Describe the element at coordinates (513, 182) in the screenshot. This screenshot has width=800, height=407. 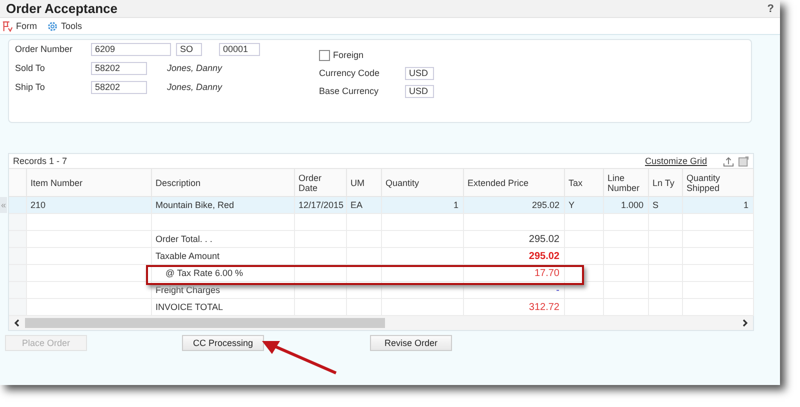
I see `column-header: Extended Price` at that location.